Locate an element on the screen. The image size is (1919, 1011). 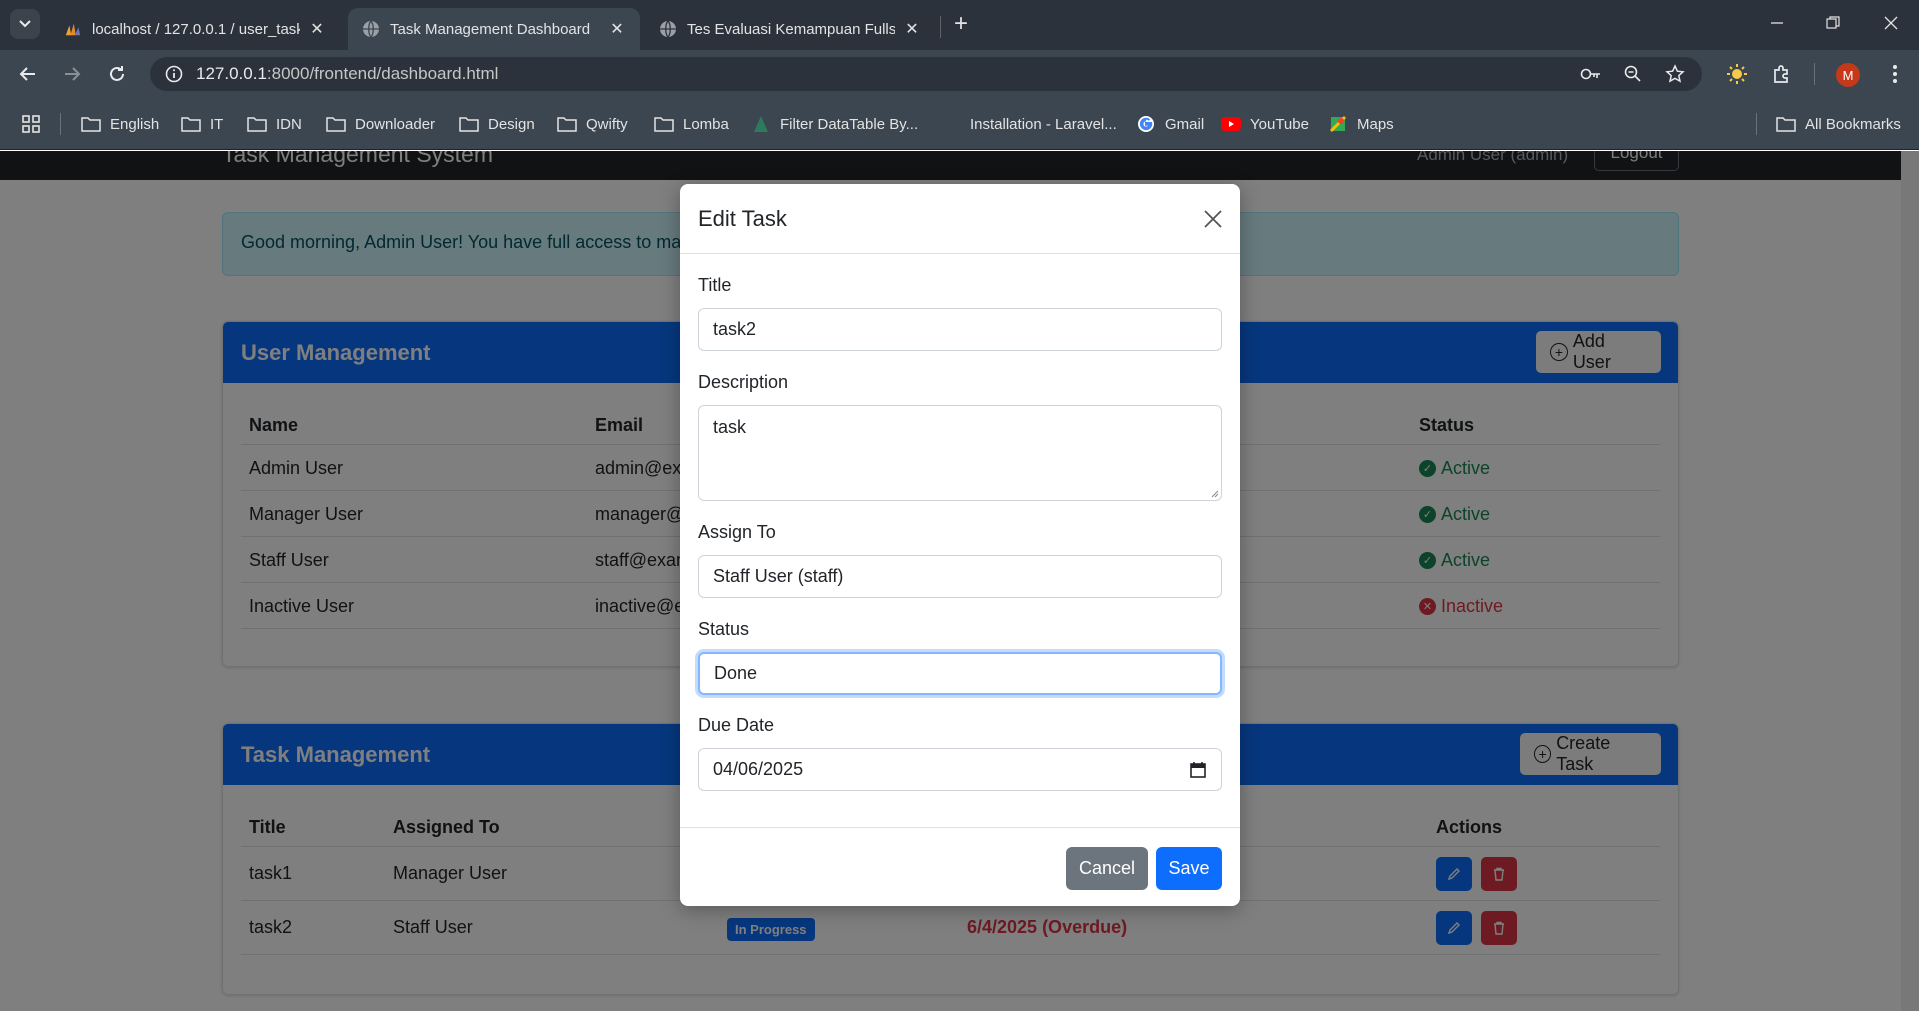
cancel-button: Cancel is located at coordinates (1107, 868).